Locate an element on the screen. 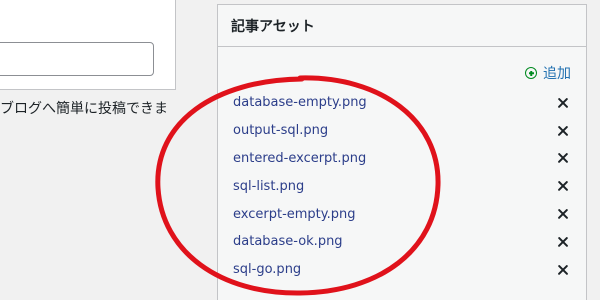 Image resolution: width=600 pixels, height=300 pixels. asset-link: excerpt-empty.png is located at coordinates (294, 214).